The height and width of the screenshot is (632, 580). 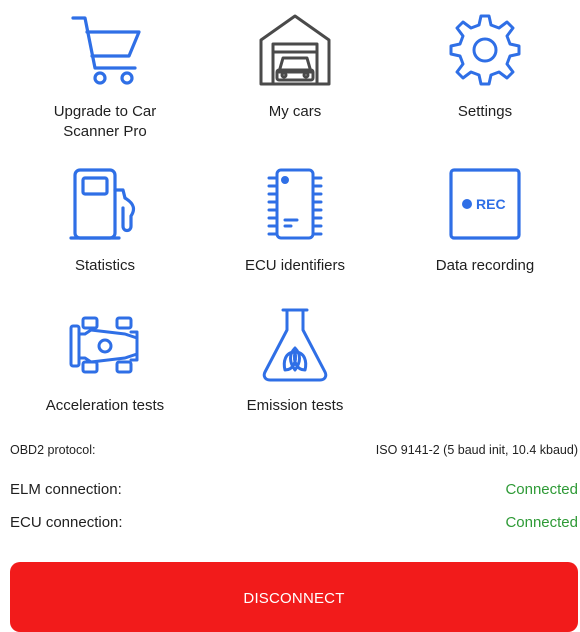 What do you see at coordinates (295, 265) in the screenshot?
I see `ecu-identifiers-label: ECU identifiers` at bounding box center [295, 265].